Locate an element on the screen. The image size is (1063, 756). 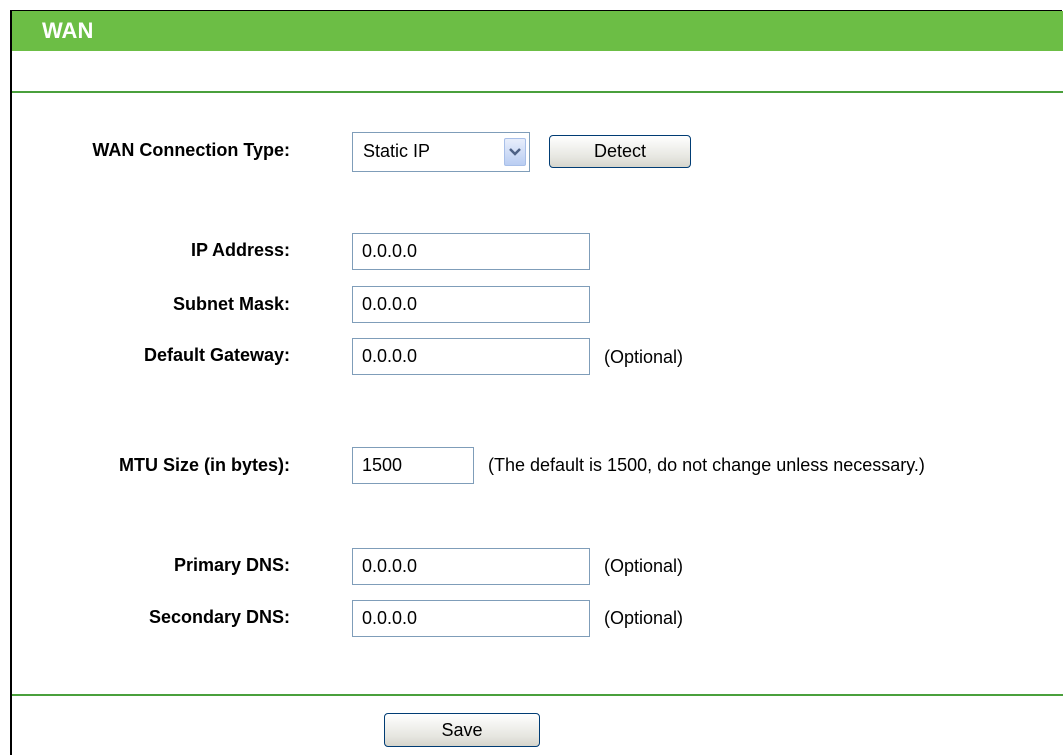
detect-button: Detect is located at coordinates (620, 151).